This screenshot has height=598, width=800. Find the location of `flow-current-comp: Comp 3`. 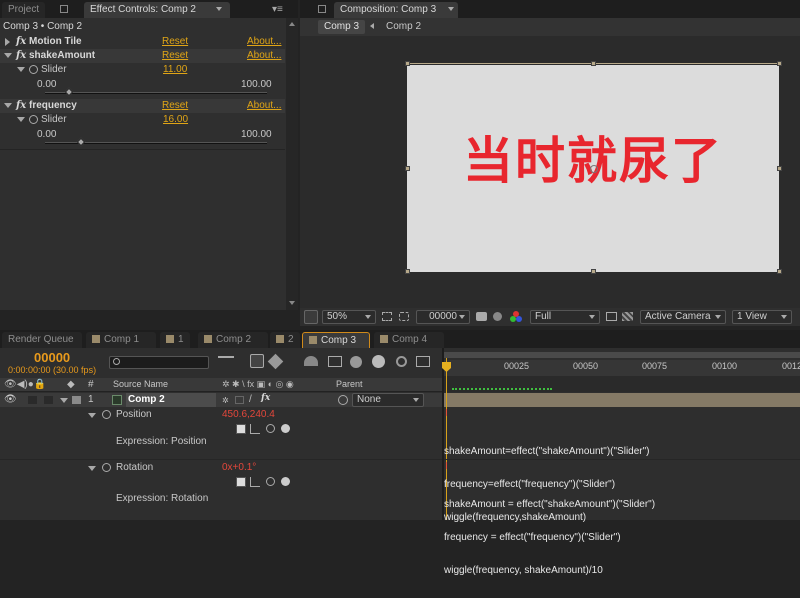

flow-current-comp: Comp 3 is located at coordinates (342, 27).